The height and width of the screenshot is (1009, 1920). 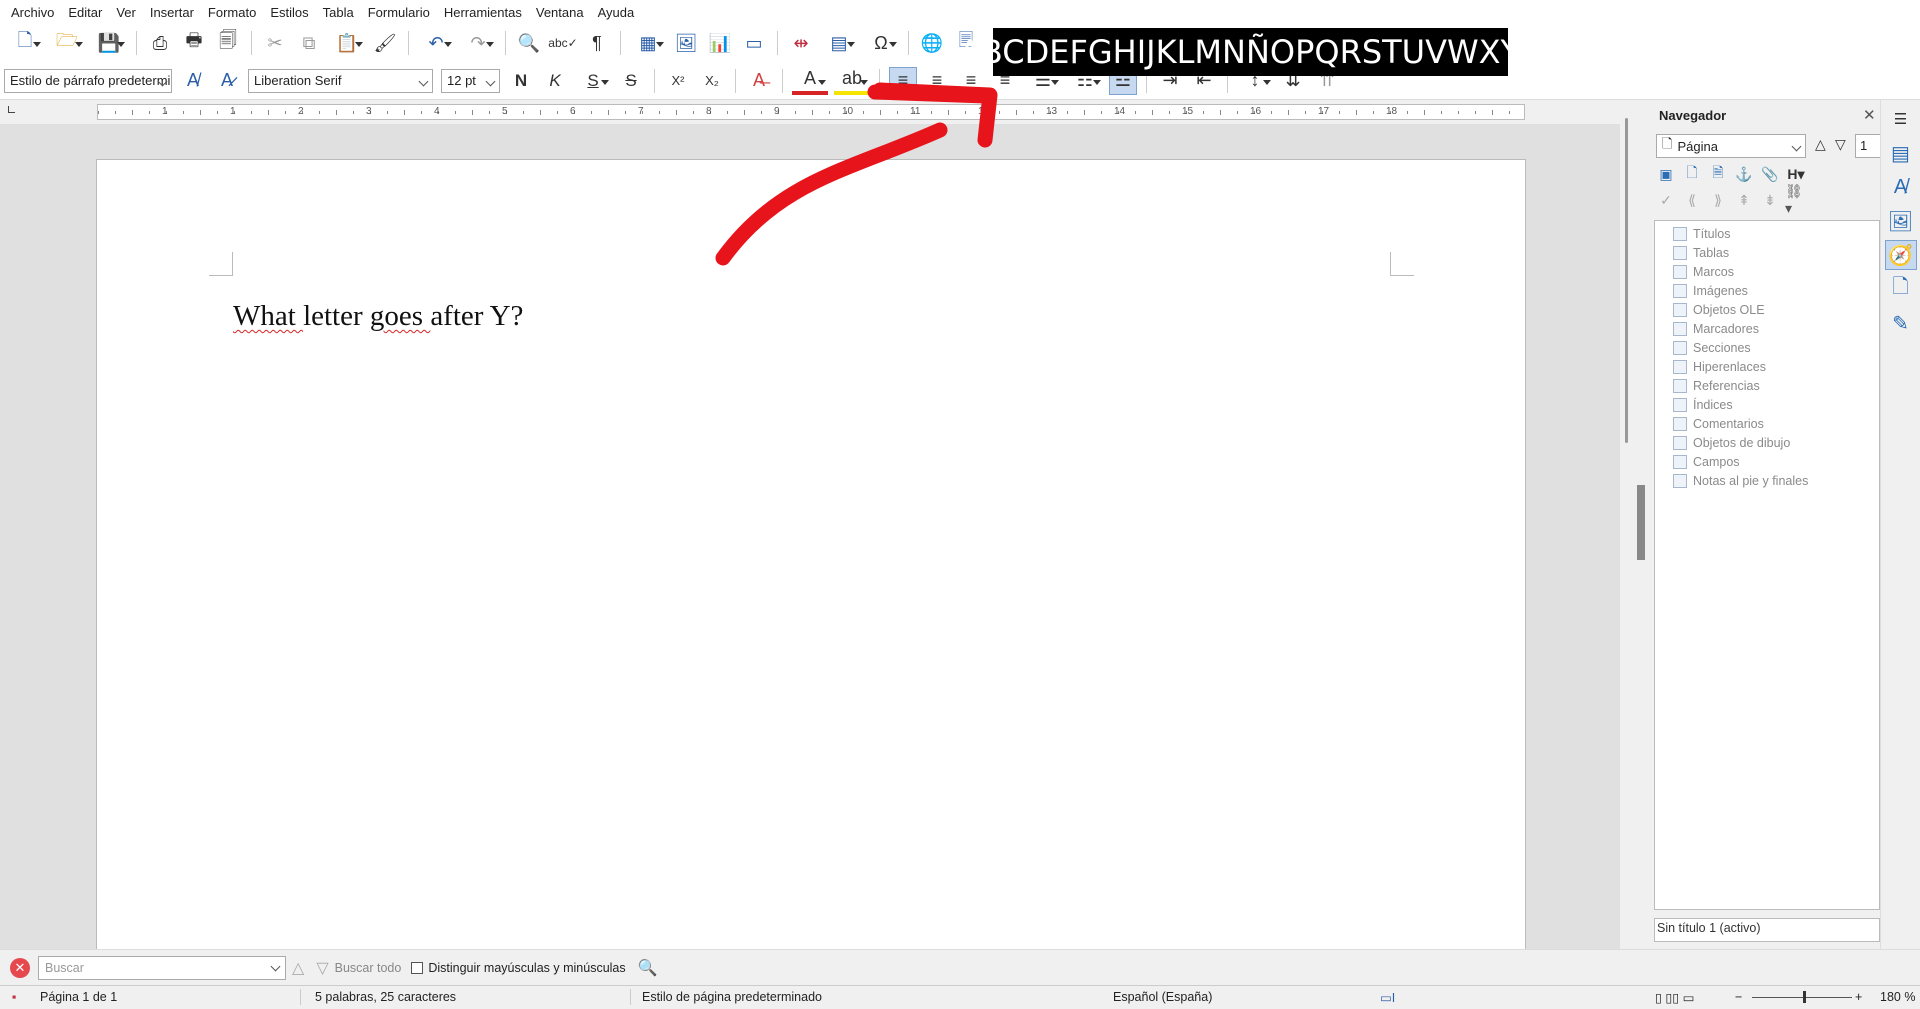 What do you see at coordinates (631, 81) in the screenshot?
I see `strikethrough-button: S` at bounding box center [631, 81].